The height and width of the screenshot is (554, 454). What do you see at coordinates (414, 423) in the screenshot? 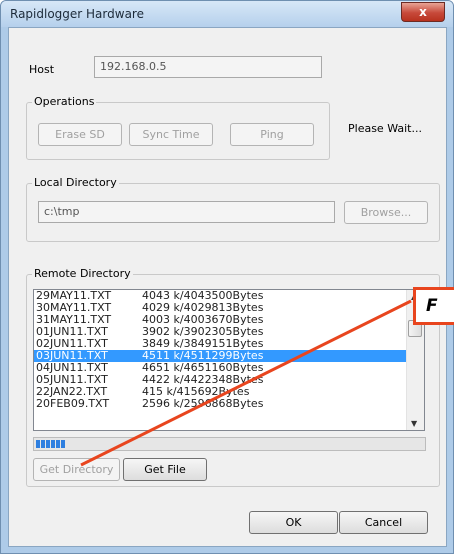
I see `scroll-down-icon: ▼` at bounding box center [414, 423].